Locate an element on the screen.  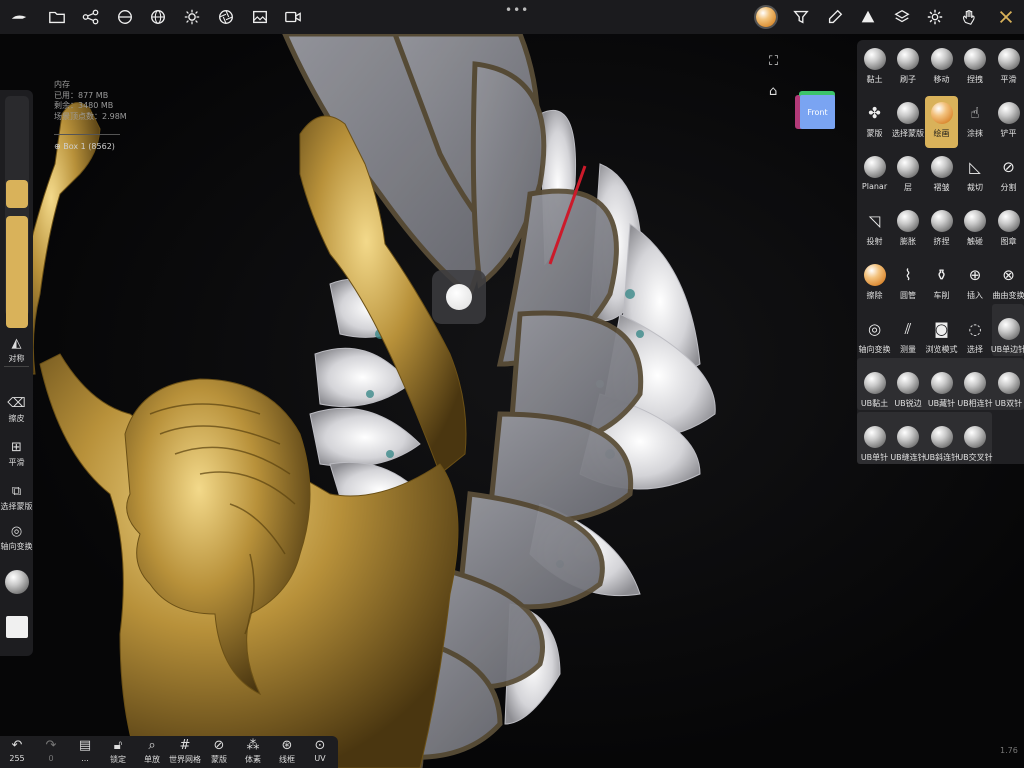
tool-19: 图章 is located at coordinates (1008, 230).